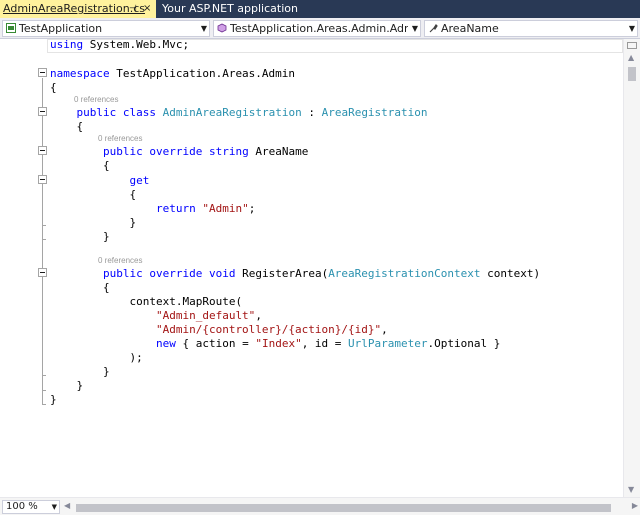 Image resolution: width=640 pixels, height=515 pixels. I want to click on project-dropdown: TestApplication ▼, so click(106, 28).